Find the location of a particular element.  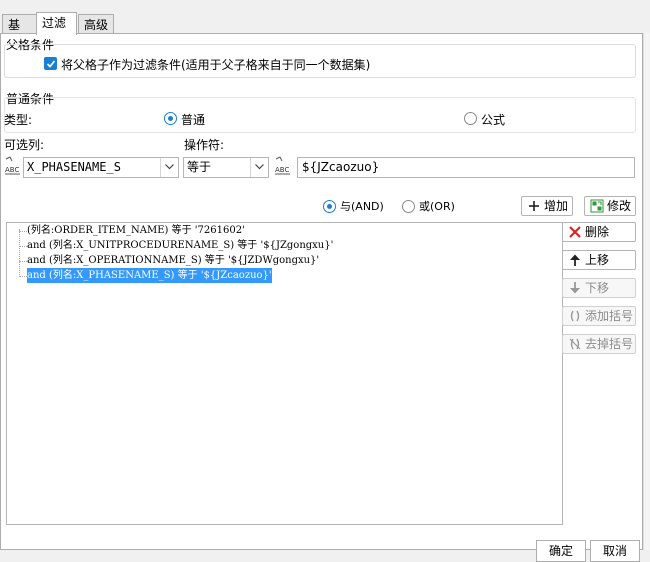

condition-value-input: ${JZcaozuo} is located at coordinates (466, 167).